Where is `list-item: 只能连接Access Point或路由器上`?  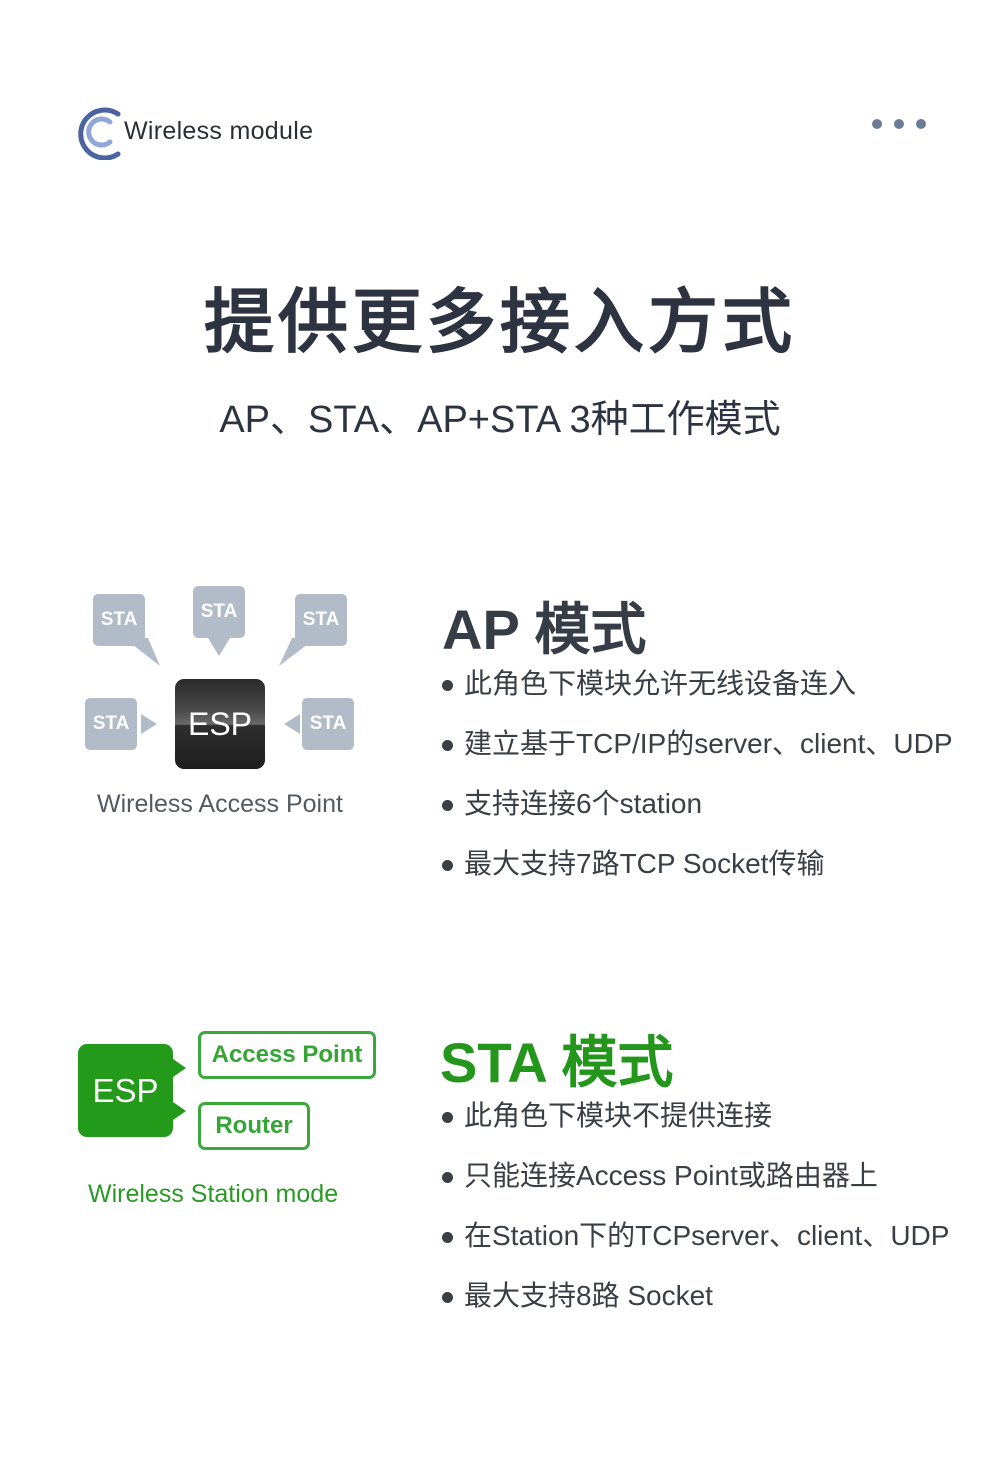 list-item: 只能连接Access Point或路由器上 is located at coordinates (695, 1188).